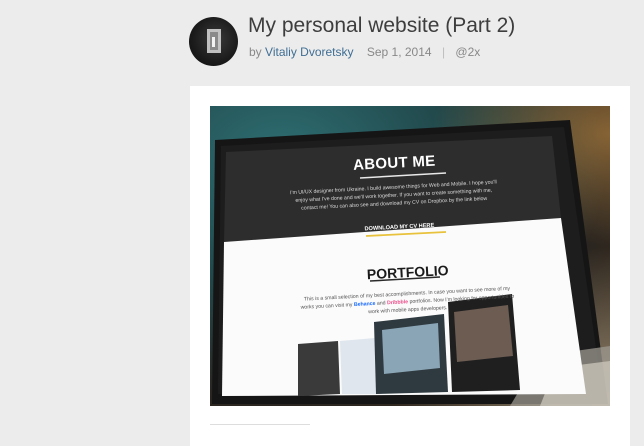  Describe the element at coordinates (365, 304) in the screenshot. I see `behance-link: Behance` at that location.